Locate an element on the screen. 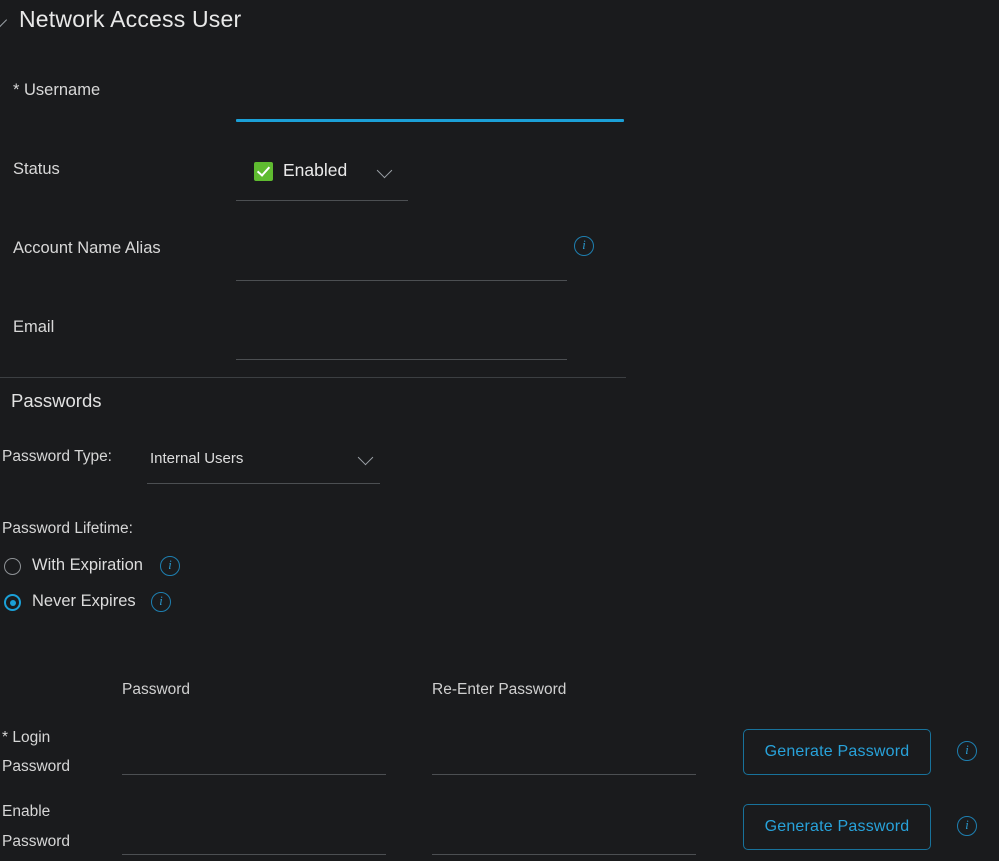  radio-with-expiration-label: With Expiration is located at coordinates (87, 565).